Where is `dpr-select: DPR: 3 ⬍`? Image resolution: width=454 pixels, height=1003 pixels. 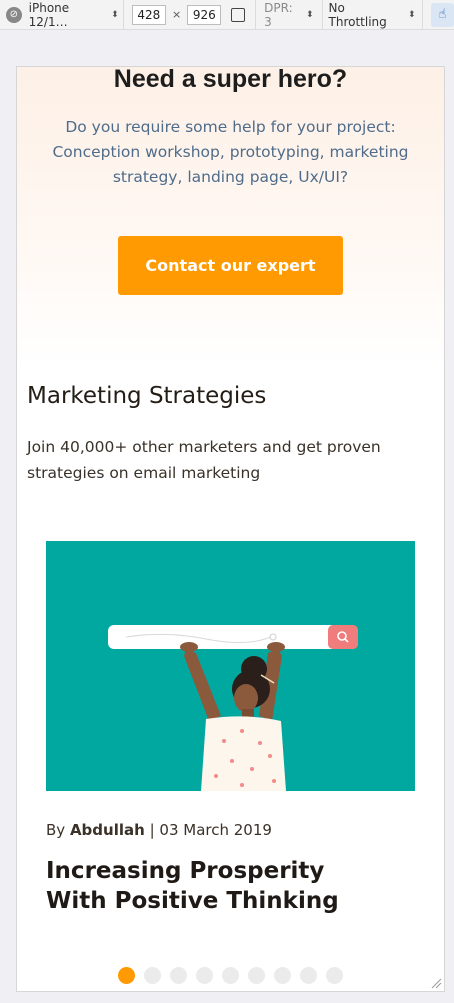
dpr-select: DPR: 3 ⬍ is located at coordinates (288, 15).